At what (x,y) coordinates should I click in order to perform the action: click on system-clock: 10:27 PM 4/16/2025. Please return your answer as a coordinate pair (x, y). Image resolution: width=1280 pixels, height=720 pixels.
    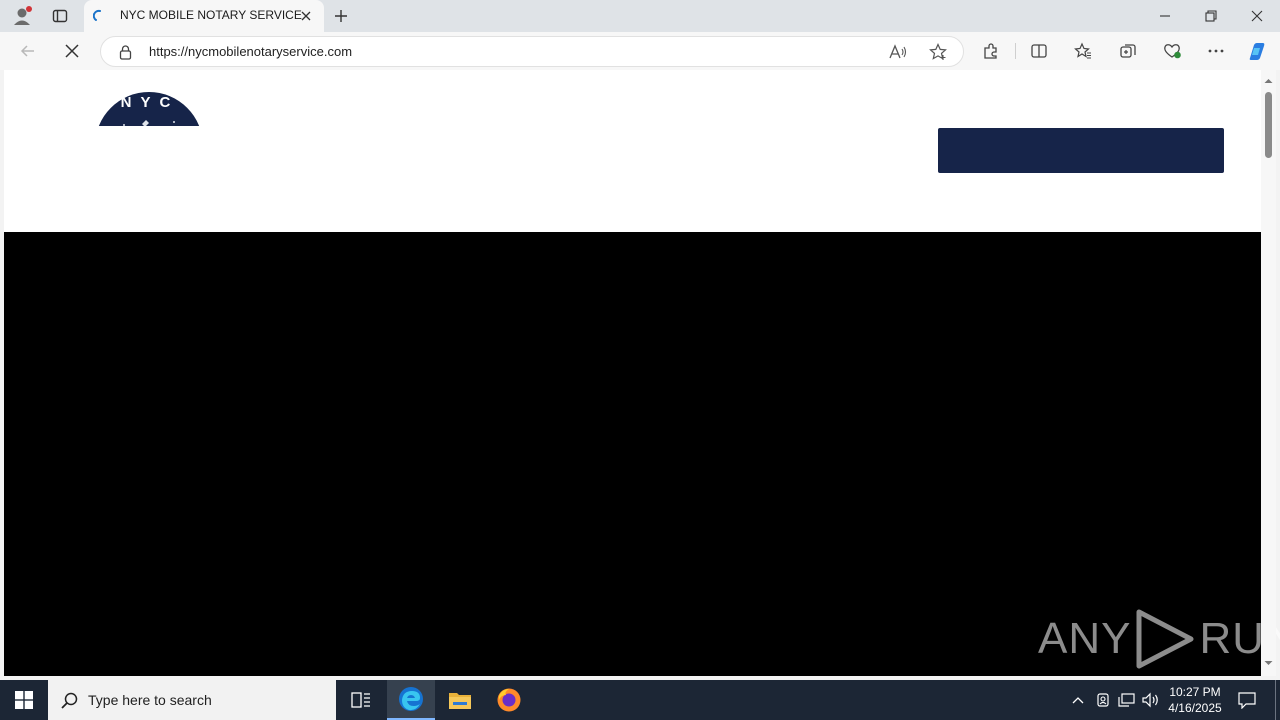
    Looking at the image, I should click on (1195, 700).